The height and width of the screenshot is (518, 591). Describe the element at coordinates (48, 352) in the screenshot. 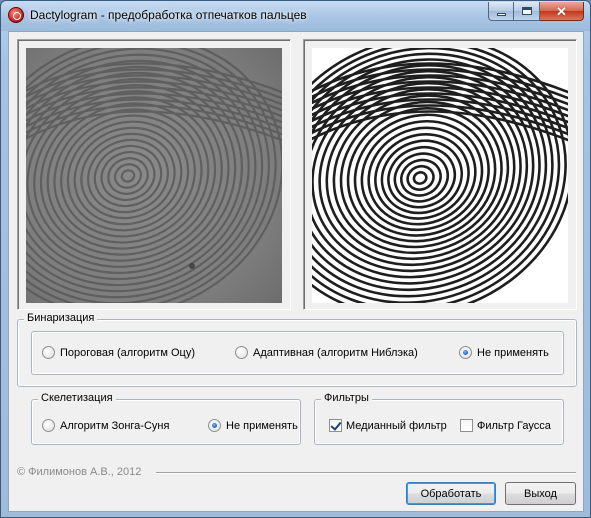

I see `otsu-radio` at that location.